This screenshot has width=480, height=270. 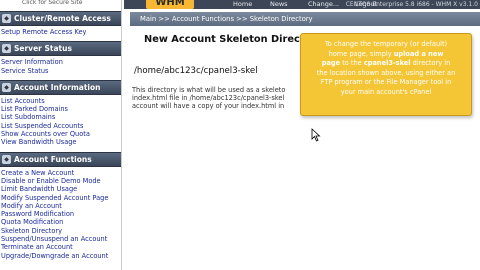 I want to click on section-title: Account Functions, so click(x=53, y=159).